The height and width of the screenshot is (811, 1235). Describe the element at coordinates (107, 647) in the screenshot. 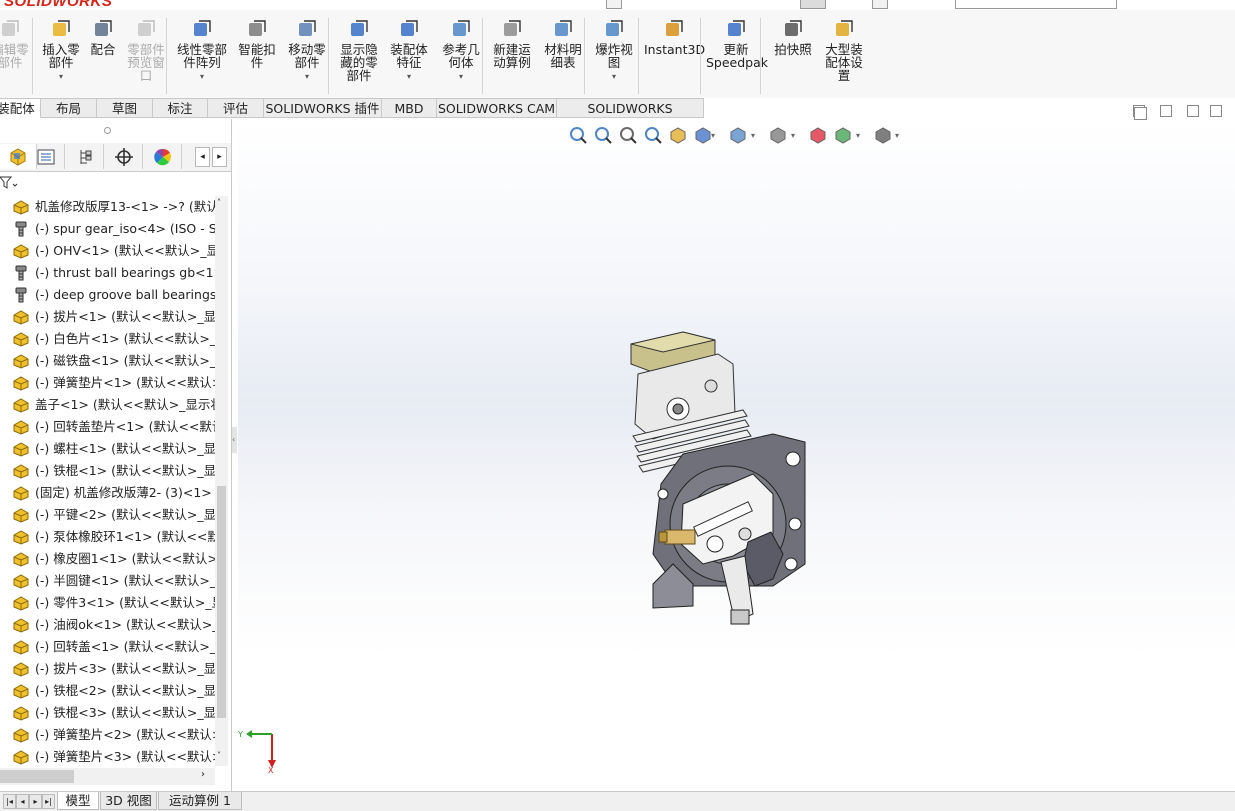

I see `tree-item: (-) 回转盖<1> (默认<<默认>_显` at that location.